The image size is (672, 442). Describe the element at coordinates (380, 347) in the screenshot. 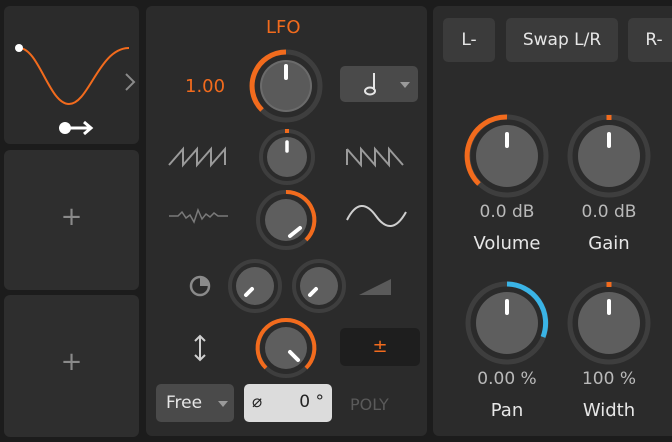

I see `bipolar-toggle: ±` at that location.